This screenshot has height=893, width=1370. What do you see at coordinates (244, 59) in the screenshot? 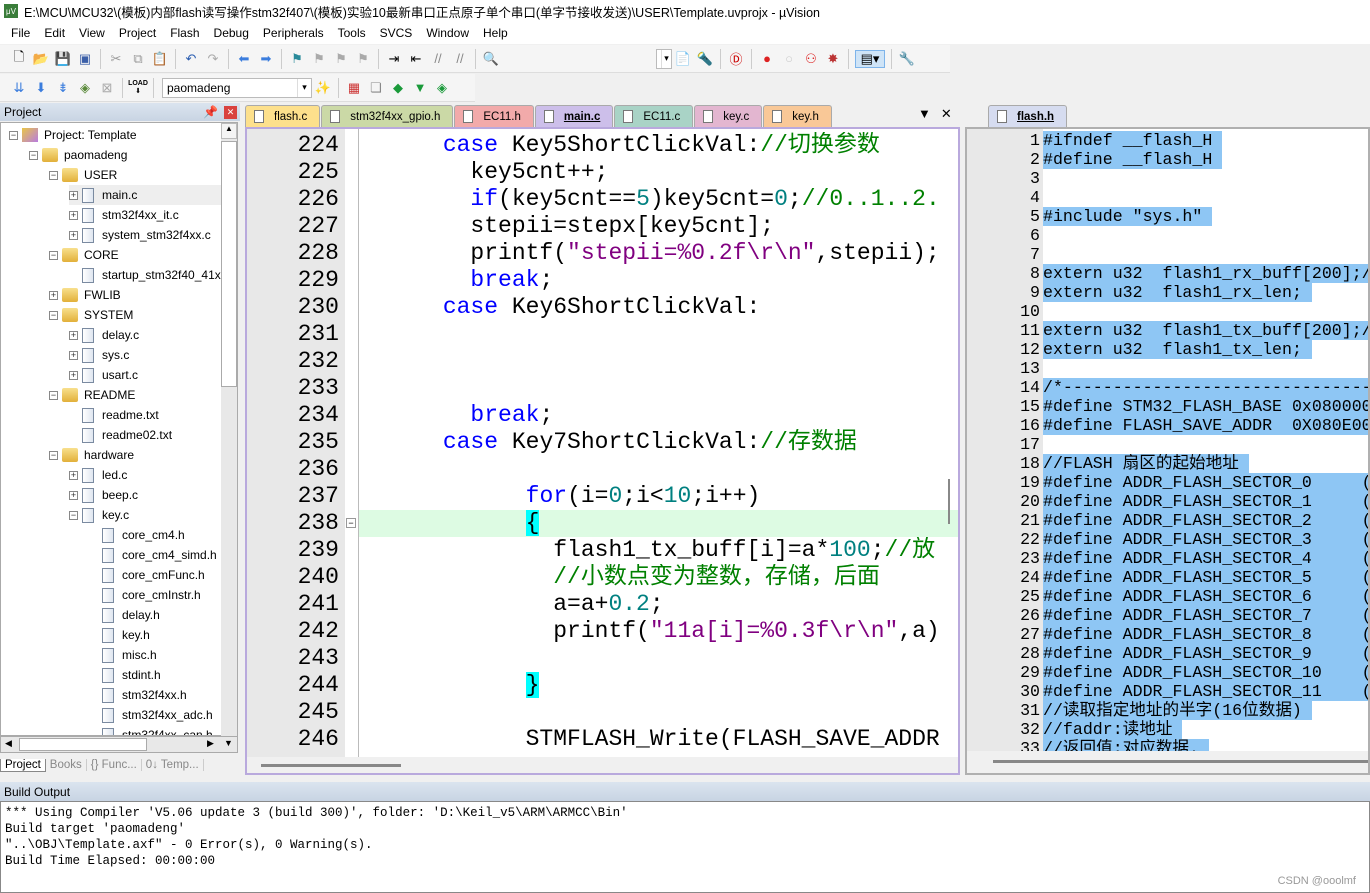
I see `nav-back-icon: ⬅` at bounding box center [244, 59].